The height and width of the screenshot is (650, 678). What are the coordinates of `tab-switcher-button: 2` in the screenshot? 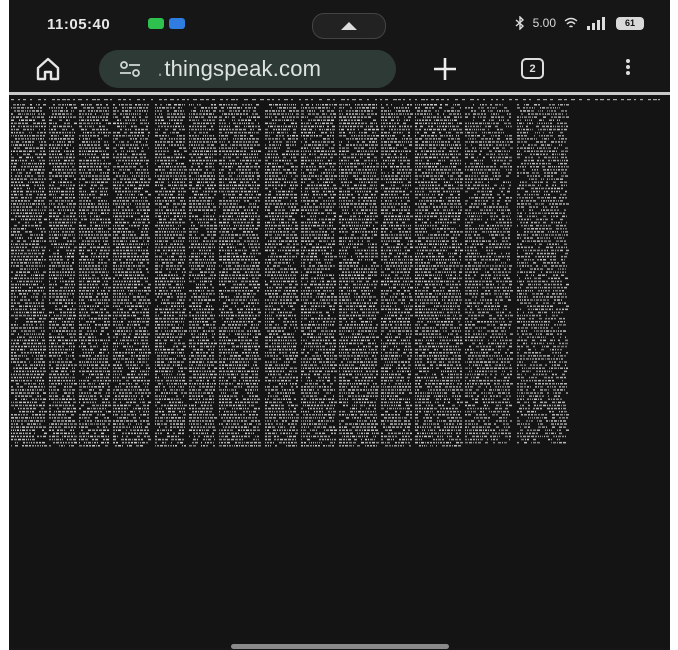 It's located at (532, 68).